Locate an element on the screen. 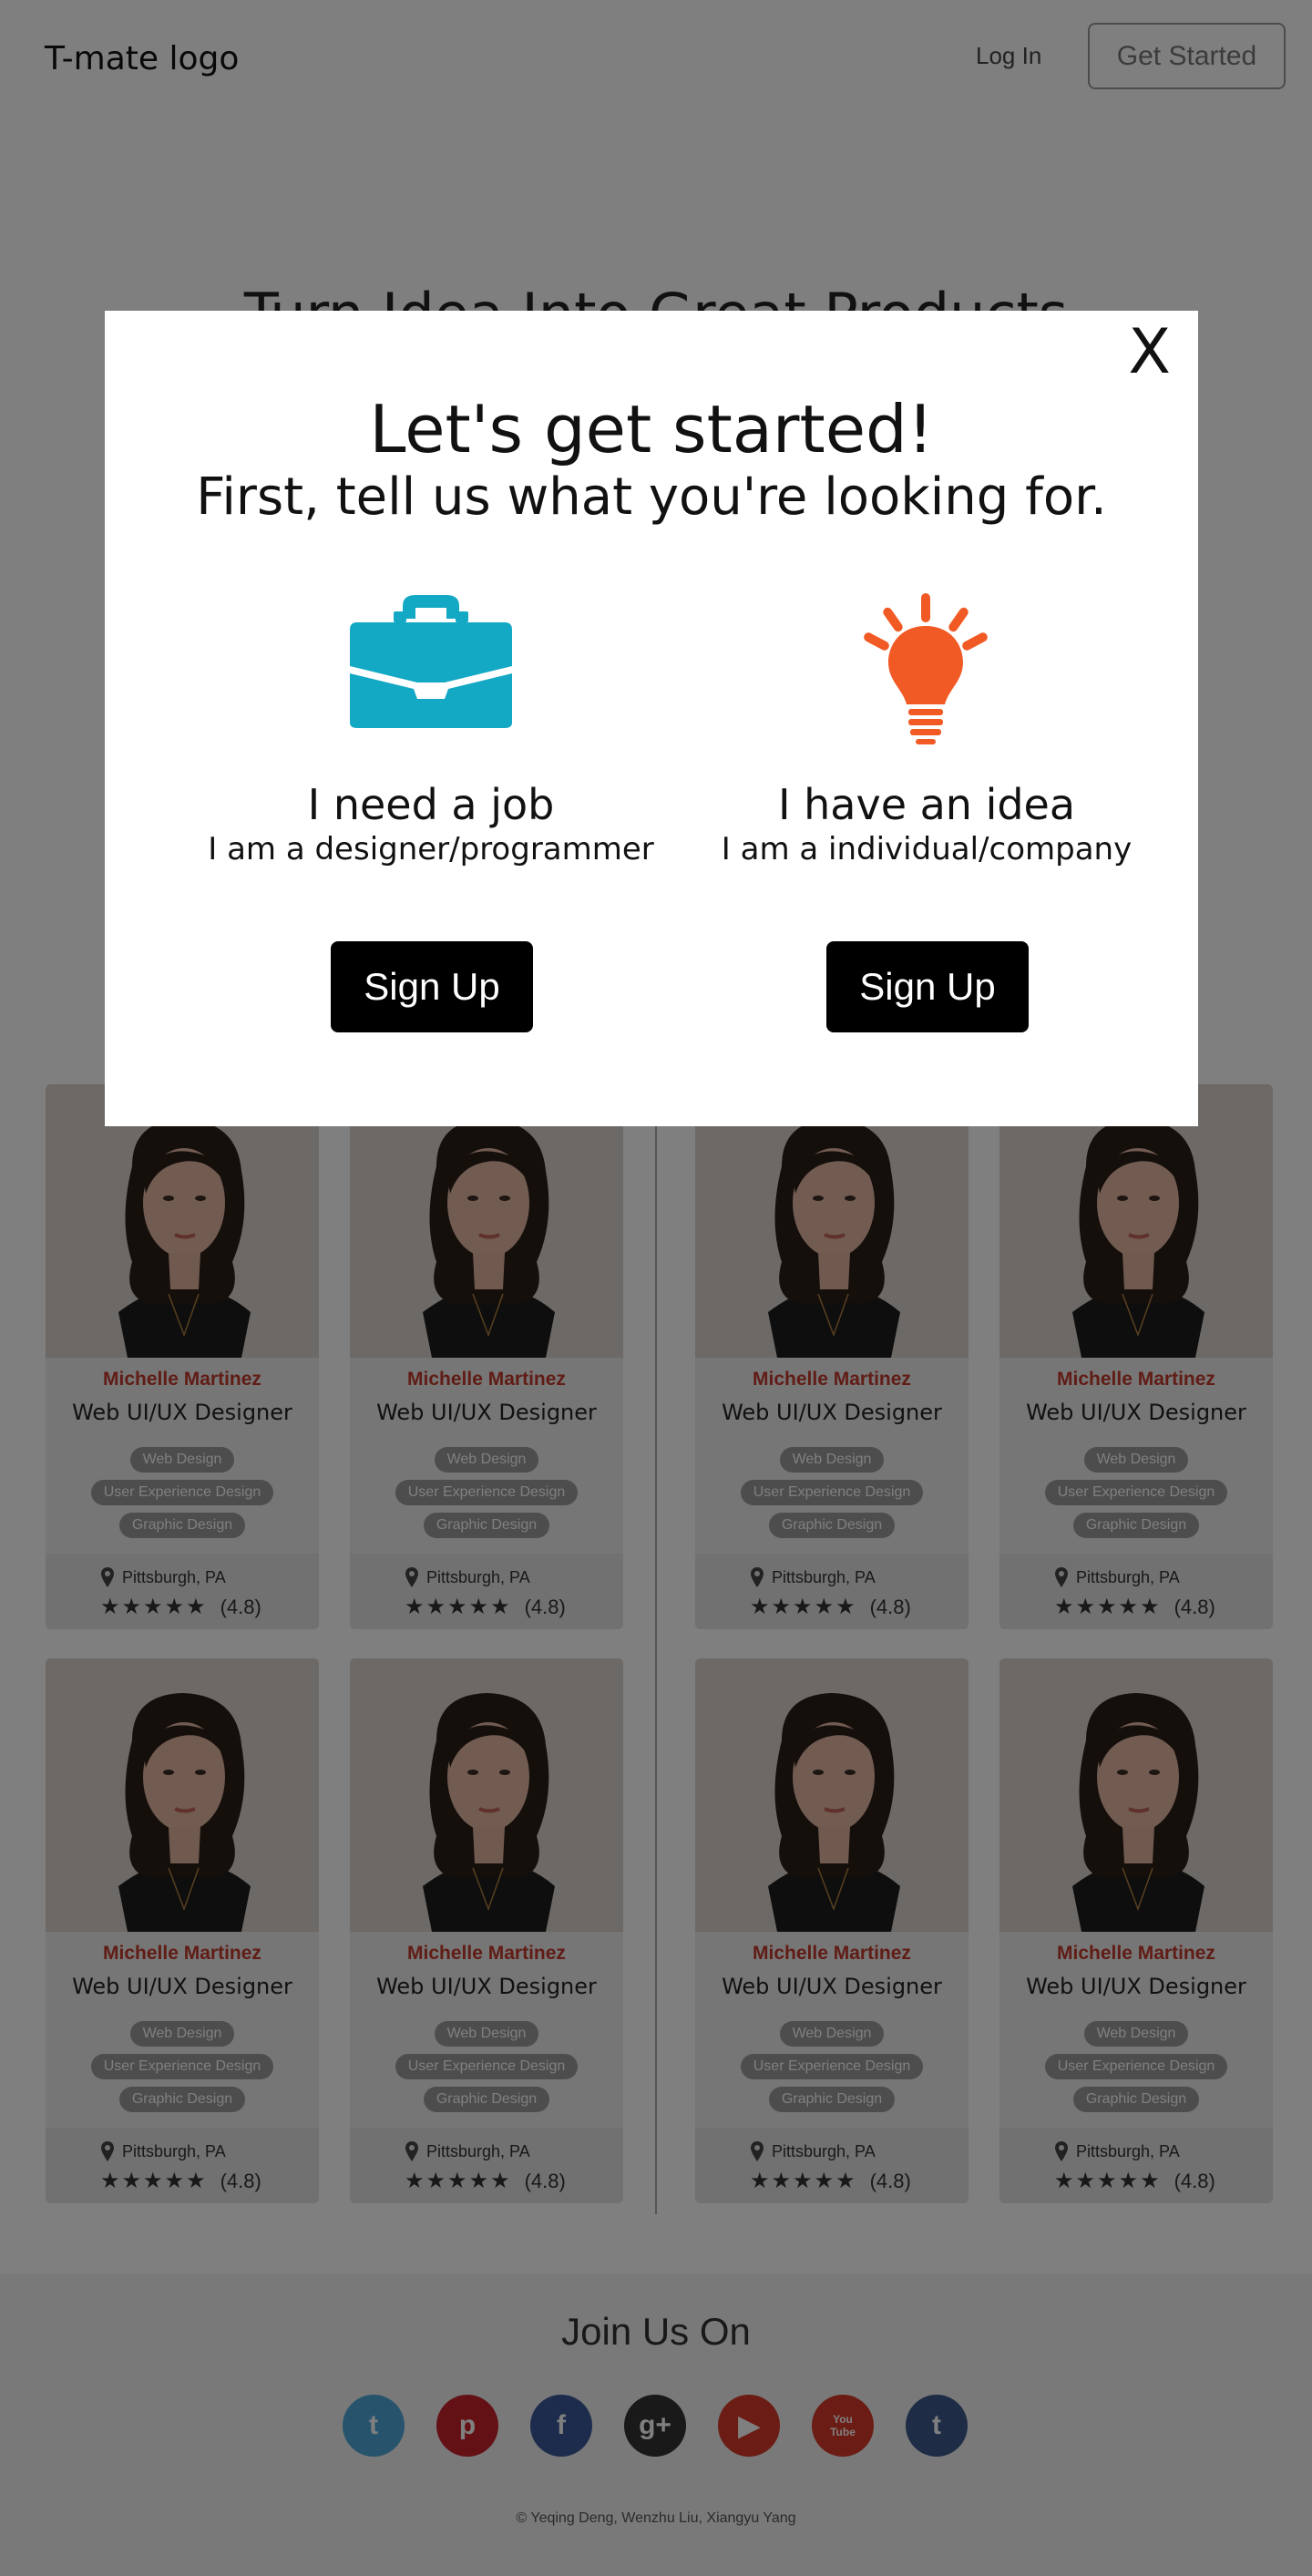  modal-title: Let's get started! is located at coordinates (651, 429).